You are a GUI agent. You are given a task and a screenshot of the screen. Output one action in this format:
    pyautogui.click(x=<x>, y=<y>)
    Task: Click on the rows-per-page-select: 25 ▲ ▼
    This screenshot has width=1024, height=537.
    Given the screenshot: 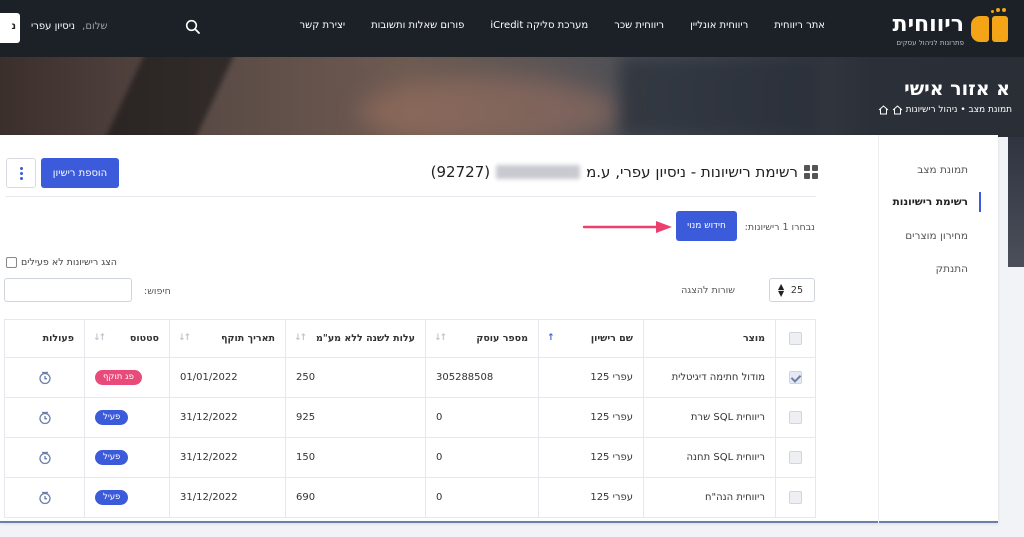 What is the action you would take?
    pyautogui.click(x=792, y=290)
    